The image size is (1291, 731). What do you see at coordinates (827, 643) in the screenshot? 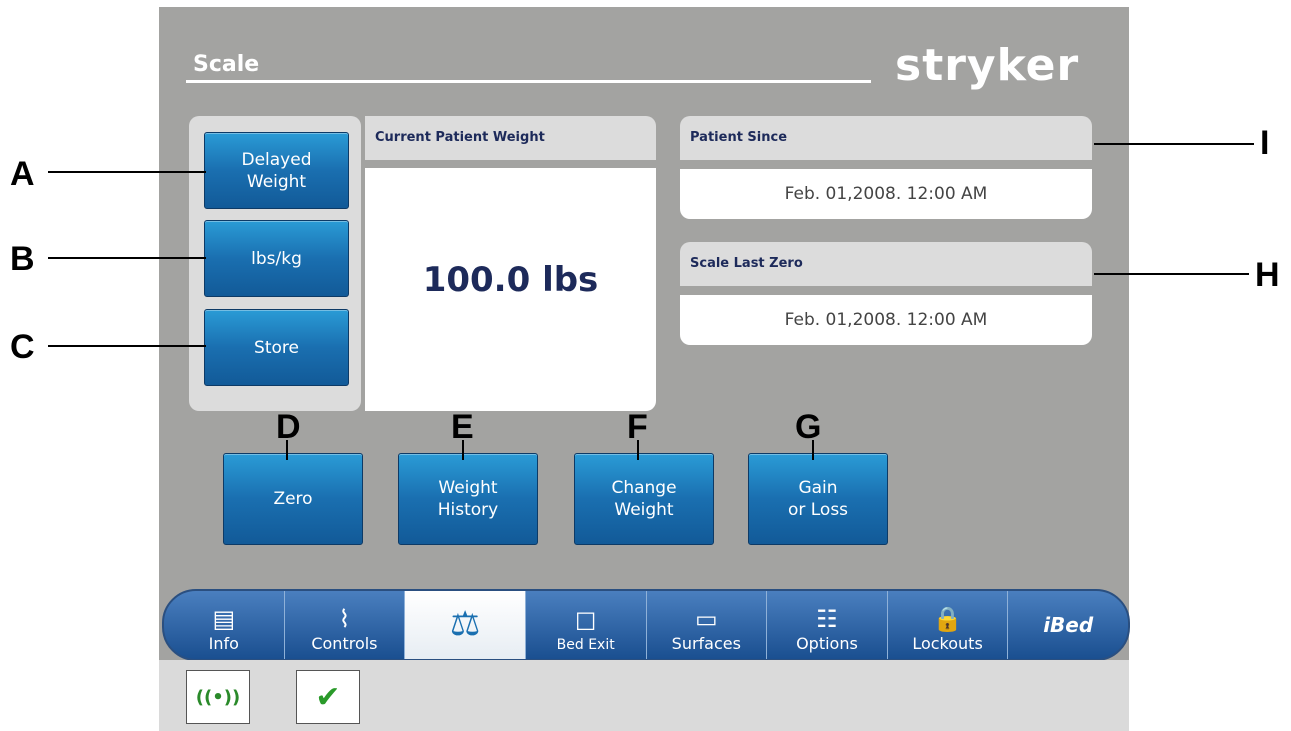
I see `tab-options-label: Options` at bounding box center [827, 643].